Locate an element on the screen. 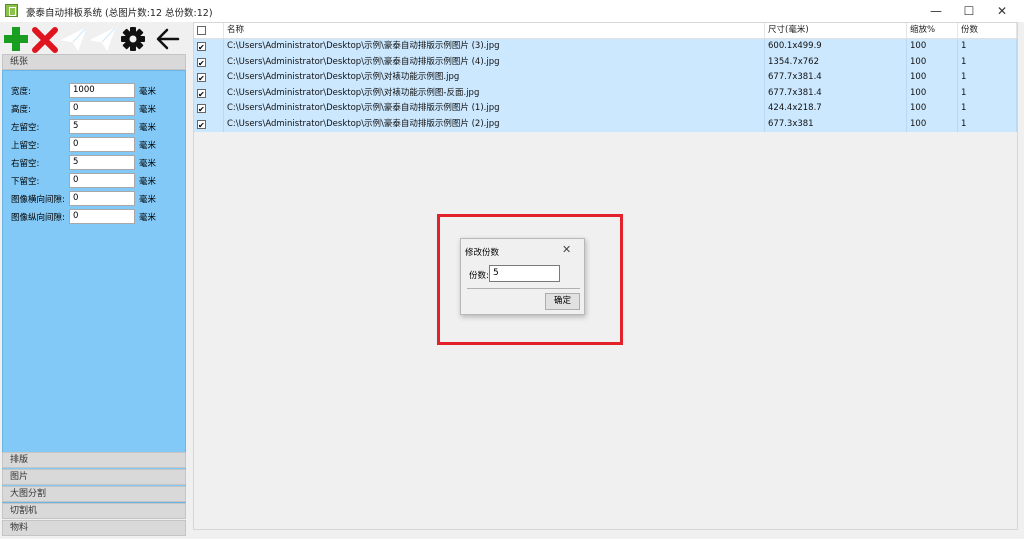 The width and height of the screenshot is (1024, 539). field-label: 高度: is located at coordinates (21, 110).